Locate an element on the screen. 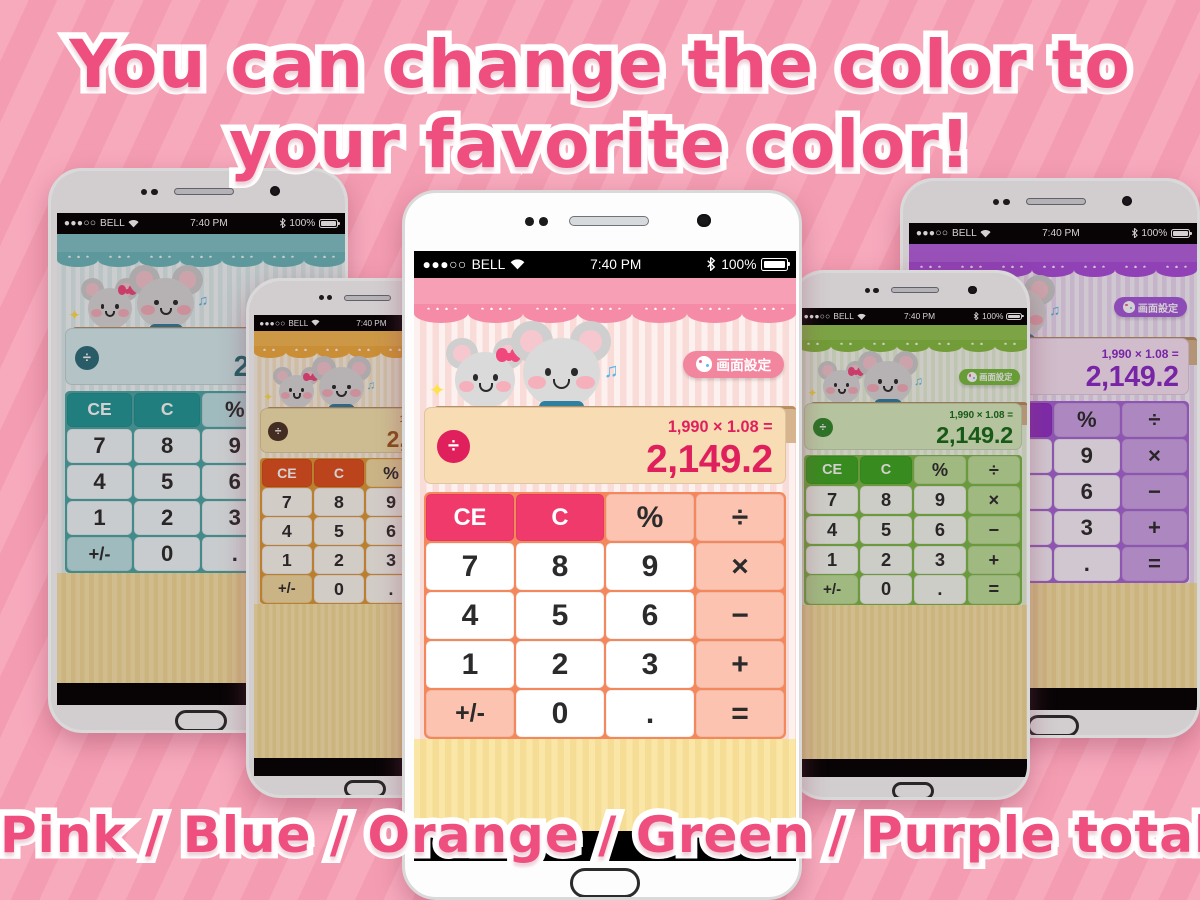 The image size is (1200, 900). battery-percent-label: 100% is located at coordinates (302, 223).